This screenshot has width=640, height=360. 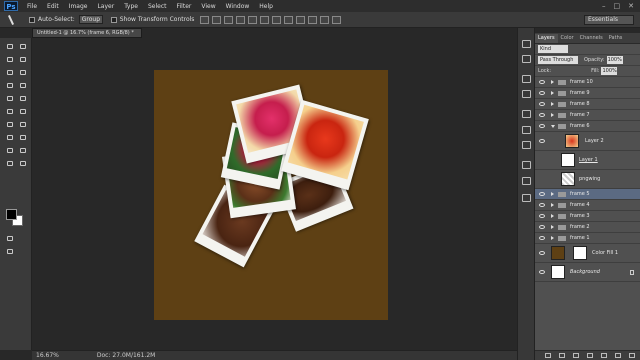 What do you see at coordinates (10, 72) in the screenshot?
I see `crop-tool-icon` at bounding box center [10, 72].